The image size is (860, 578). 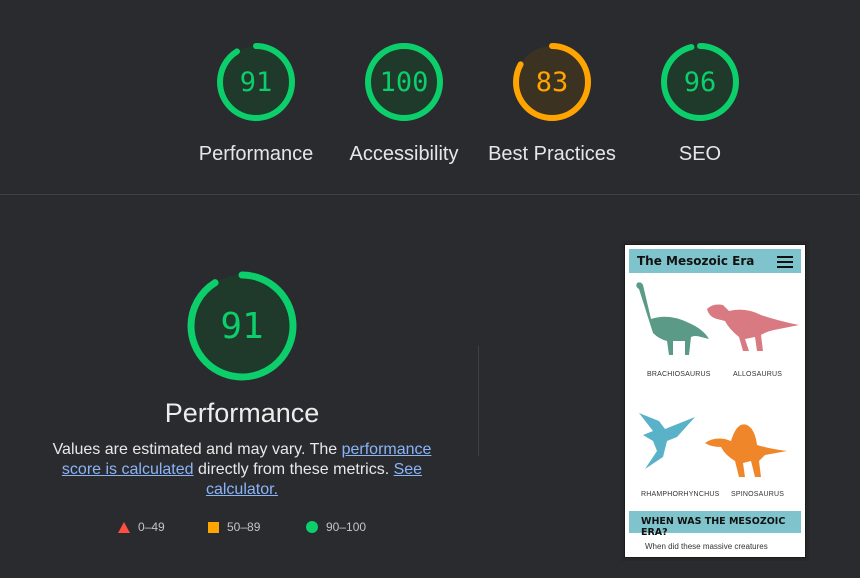 I want to click on score-label: Best Practices, so click(x=552, y=154).